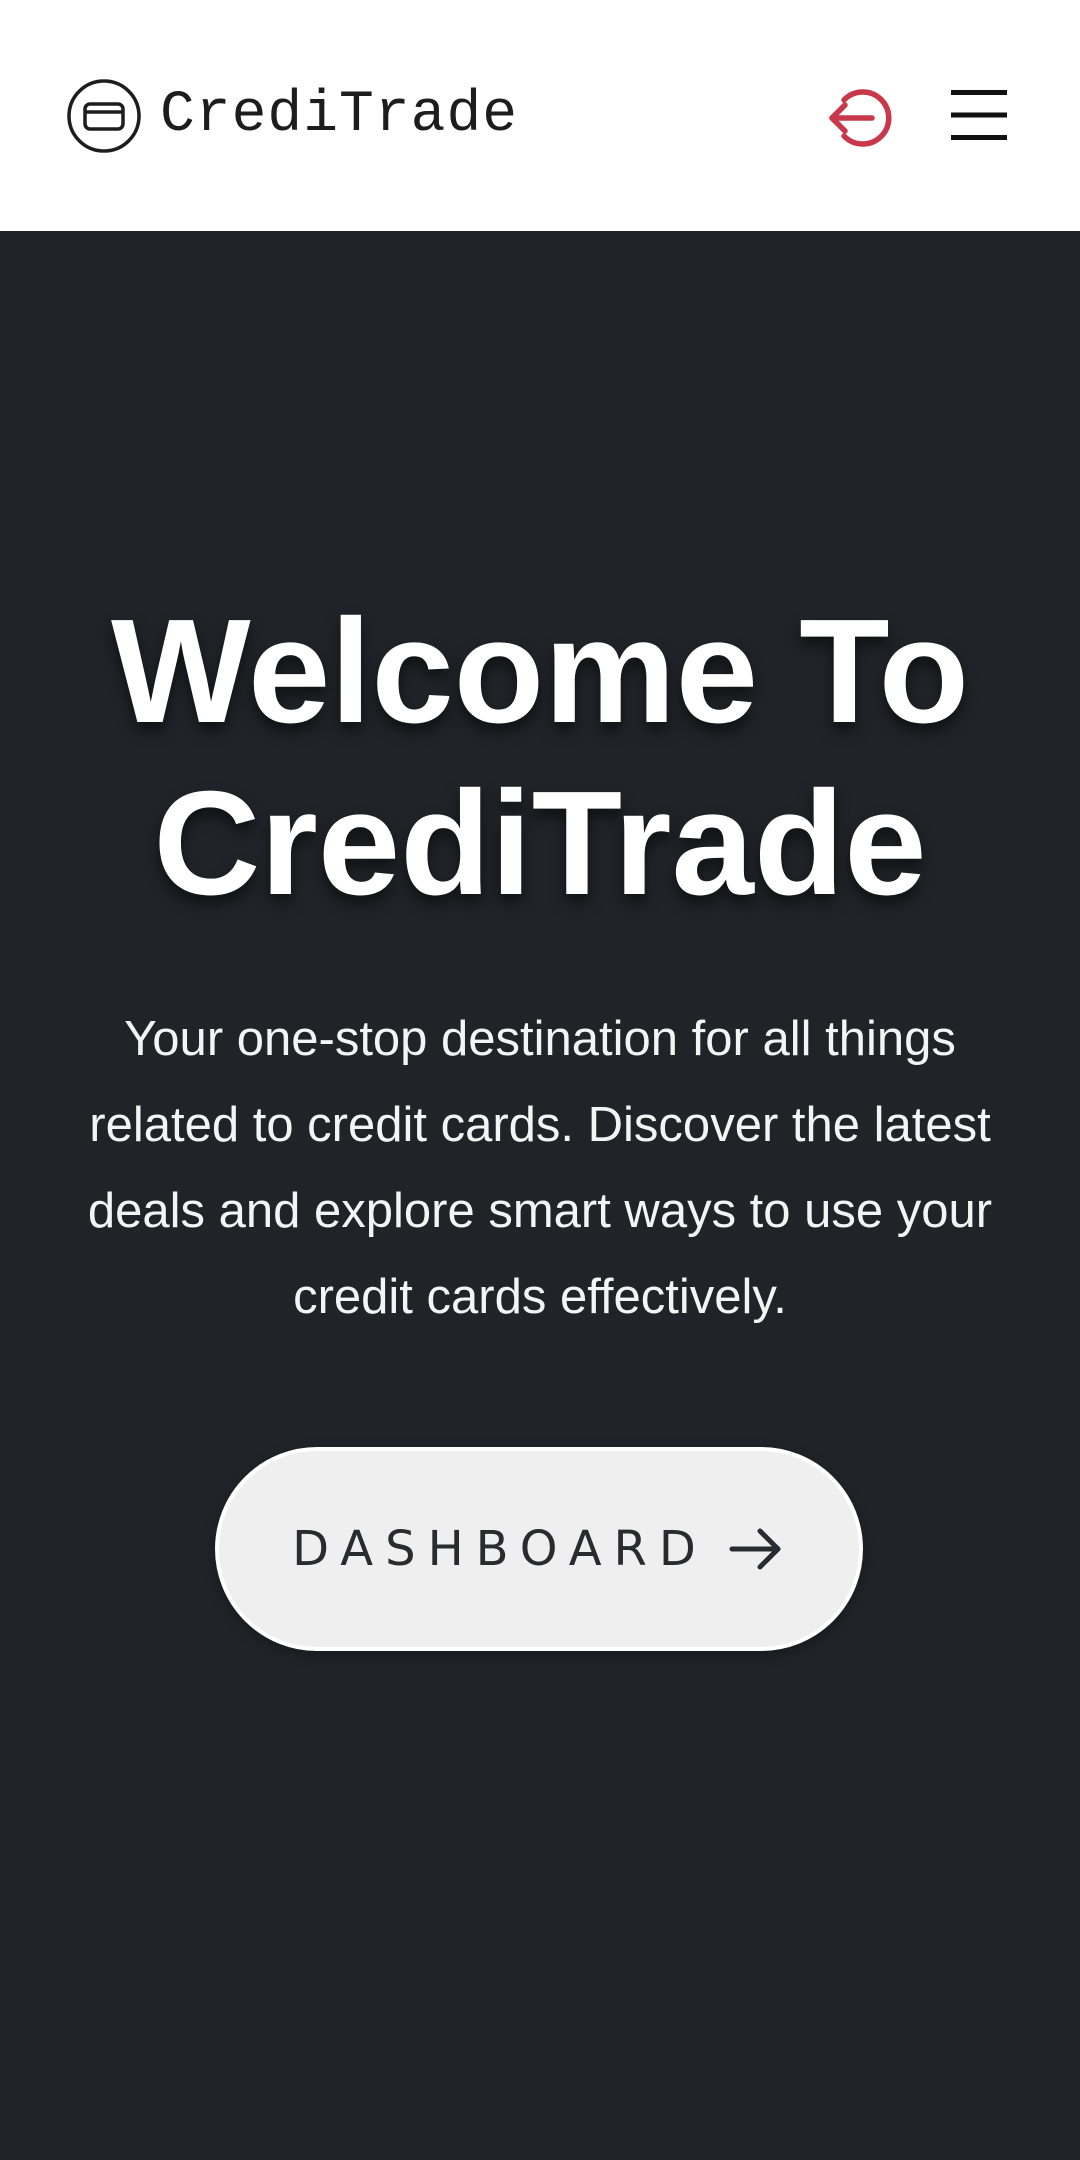  I want to click on credit-card-icon, so click(104, 116).